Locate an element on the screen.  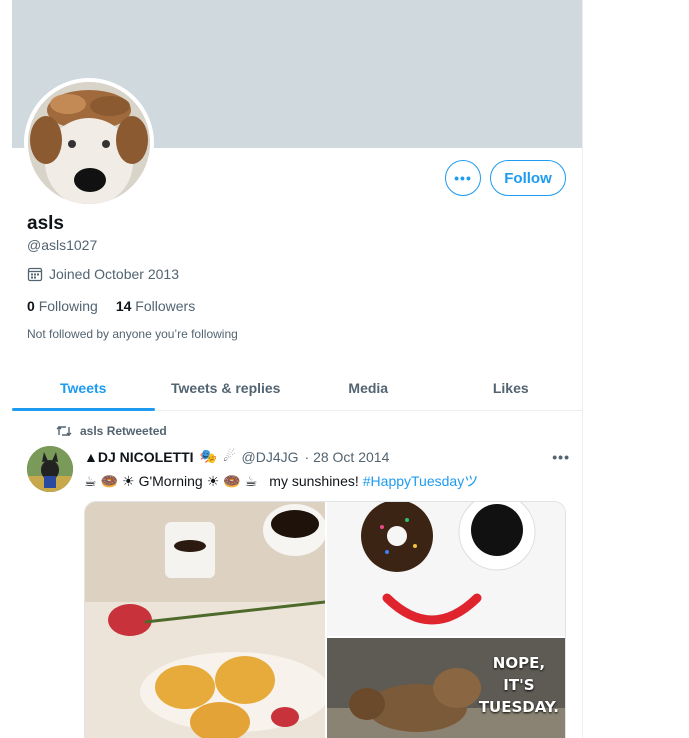
not-followed-note: Not followed by anyone you’re following is located at coordinates (132, 334).